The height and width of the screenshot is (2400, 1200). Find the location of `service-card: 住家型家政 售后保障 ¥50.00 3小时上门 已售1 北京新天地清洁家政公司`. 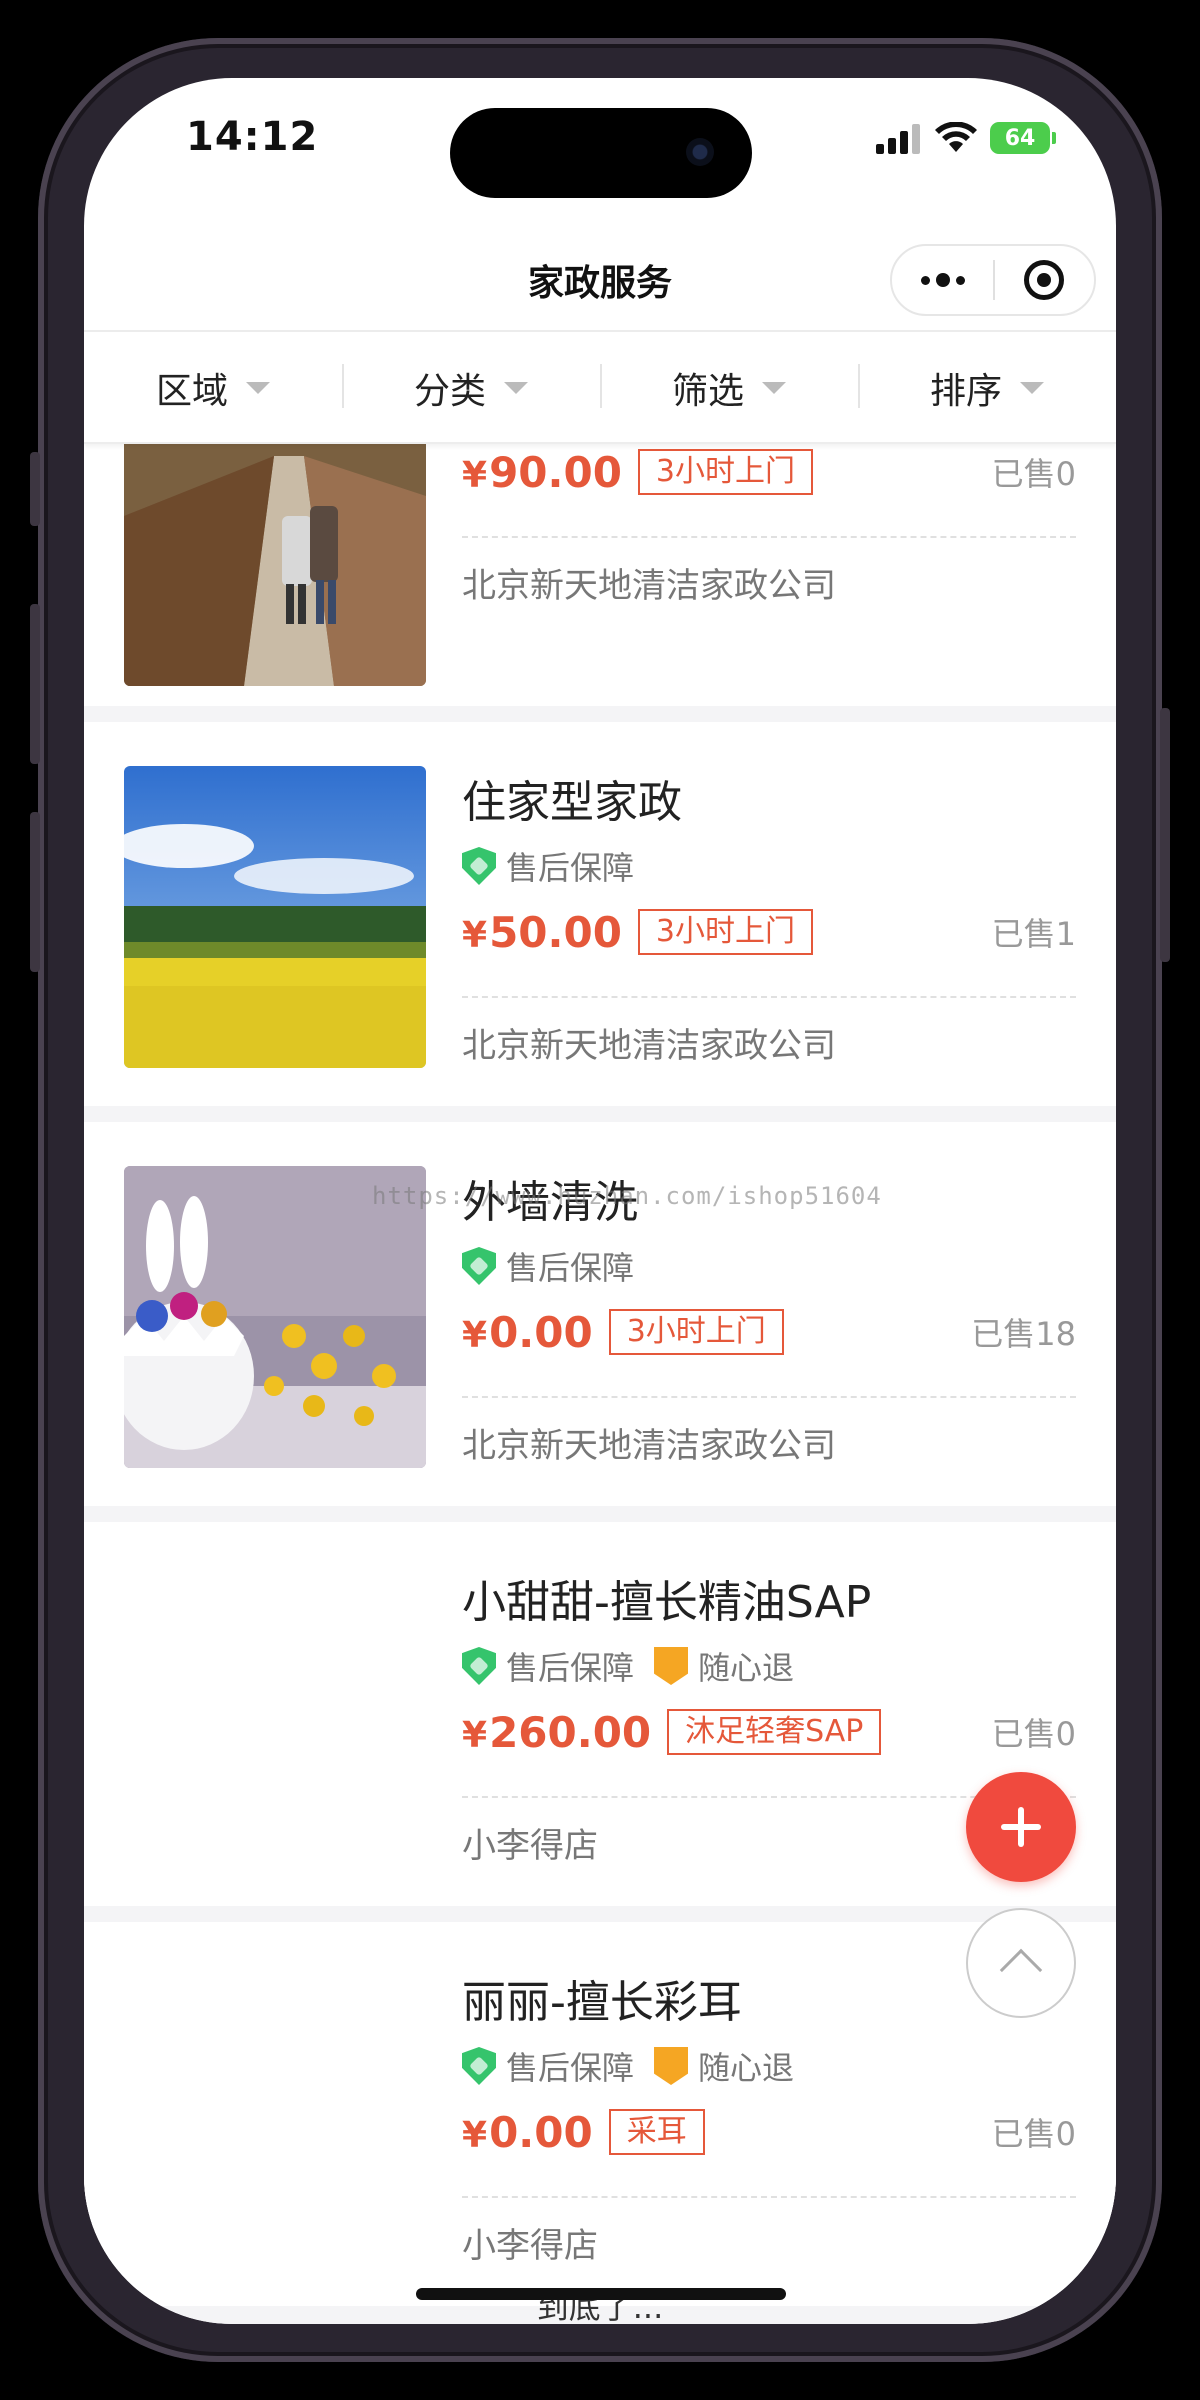

service-card: 住家型家政 售后保障 ¥50.00 3小时上门 已售1 北京新天地清洁家政公司 is located at coordinates (600, 914).